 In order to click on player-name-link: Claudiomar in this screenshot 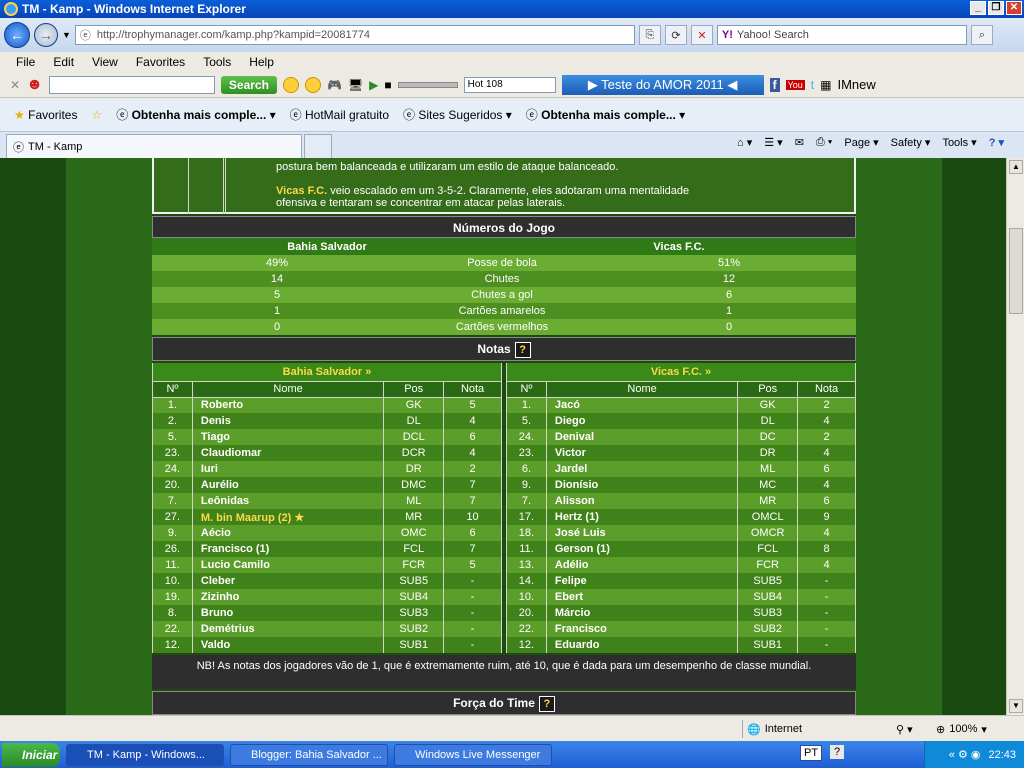, I will do `click(288, 453)`.